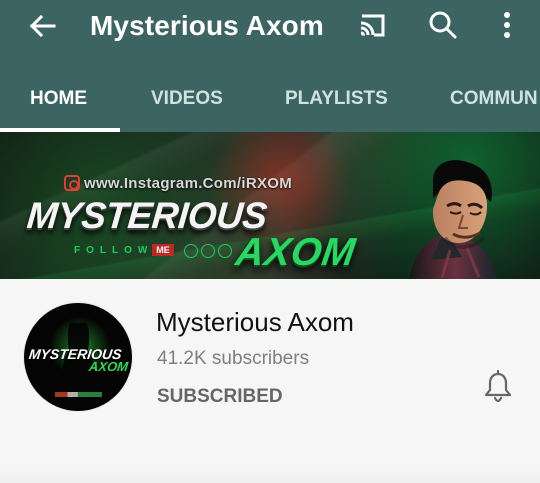  What do you see at coordinates (163, 250) in the screenshot?
I see `banner-me-badge: ME` at bounding box center [163, 250].